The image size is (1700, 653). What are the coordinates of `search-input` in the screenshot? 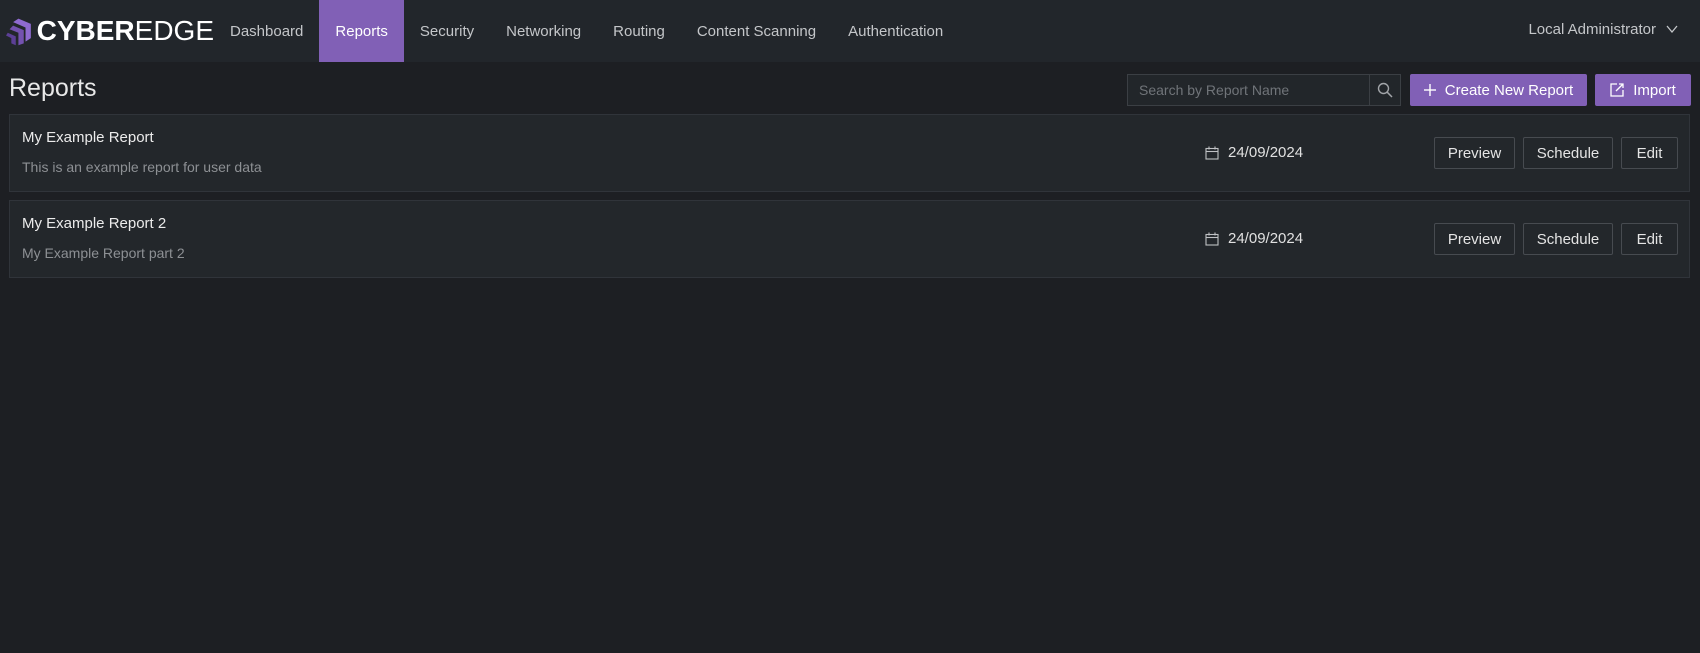 It's located at (1248, 90).